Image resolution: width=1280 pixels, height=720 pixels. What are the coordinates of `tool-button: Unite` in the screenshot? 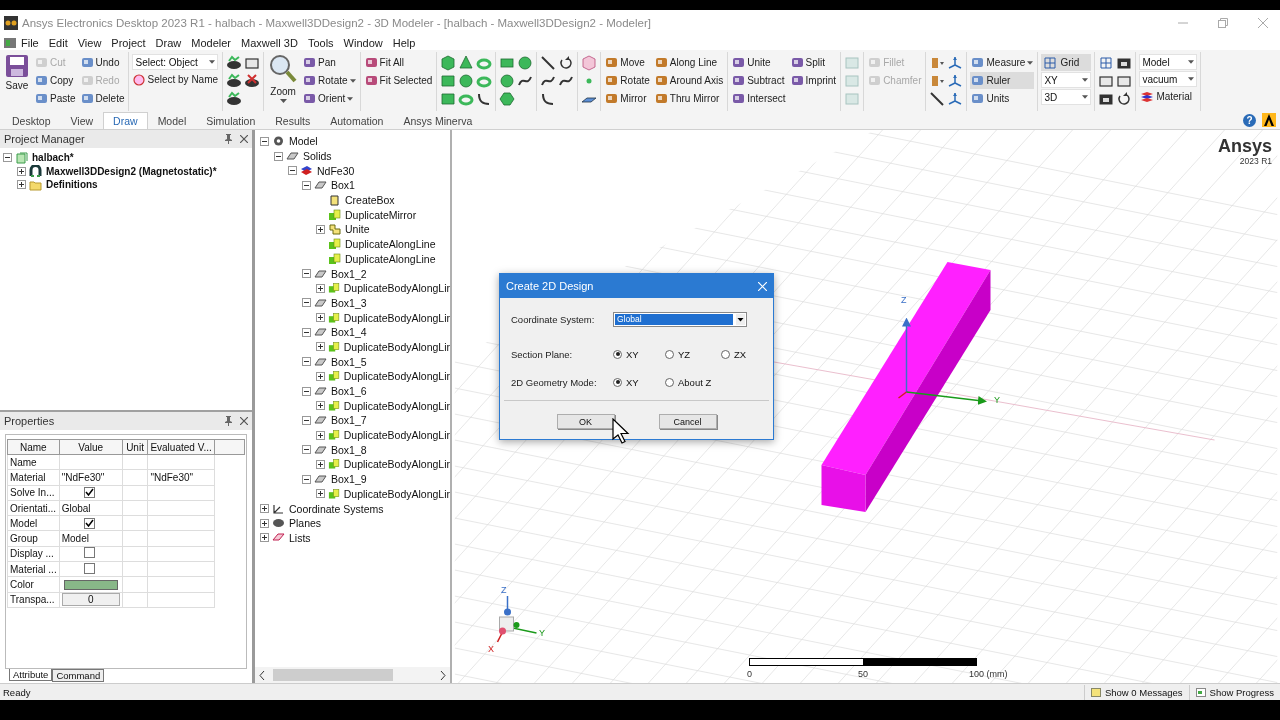 It's located at (759, 62).